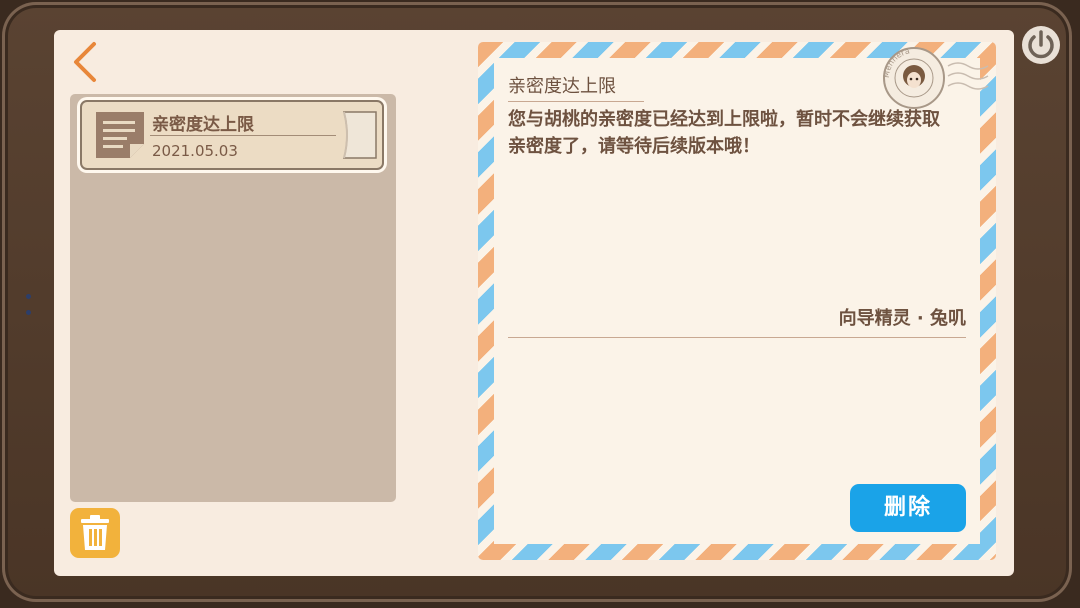  What do you see at coordinates (913, 77) in the screenshot?
I see `avatar-stamp-icon: Menhera` at bounding box center [913, 77].